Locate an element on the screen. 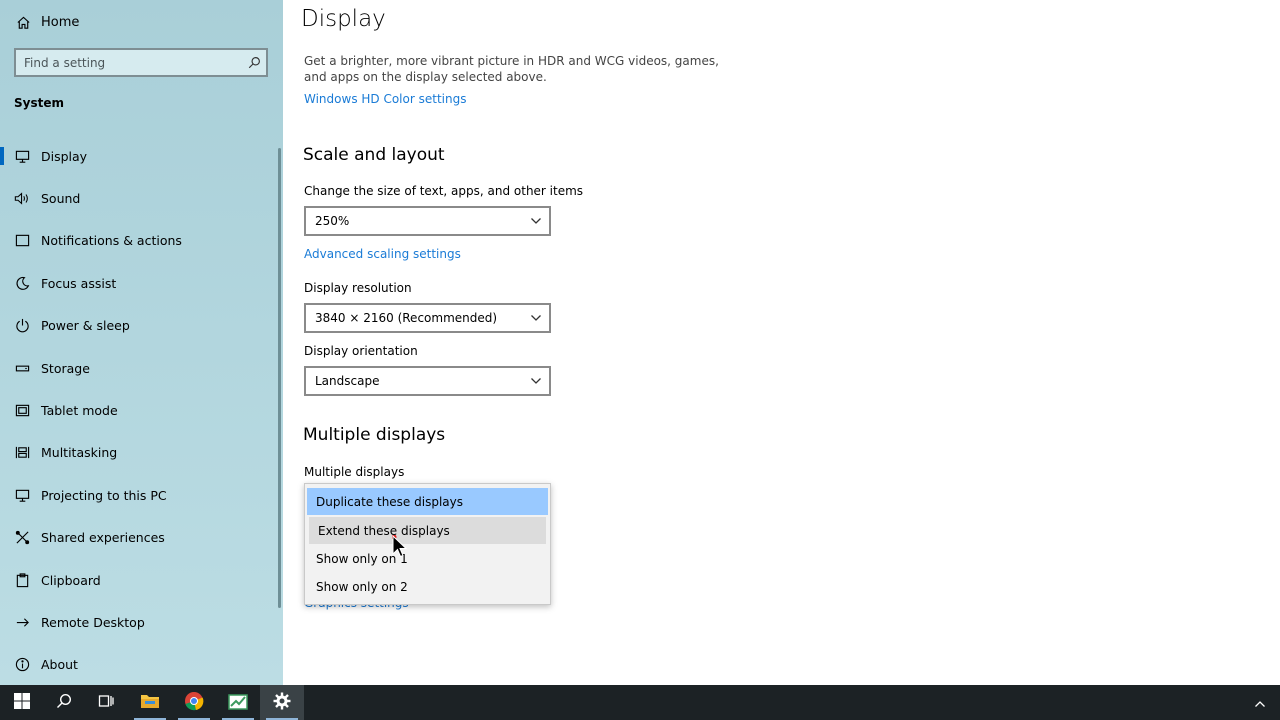 The width and height of the screenshot is (1280, 720). chevron-up-icon is located at coordinates (1260, 704).